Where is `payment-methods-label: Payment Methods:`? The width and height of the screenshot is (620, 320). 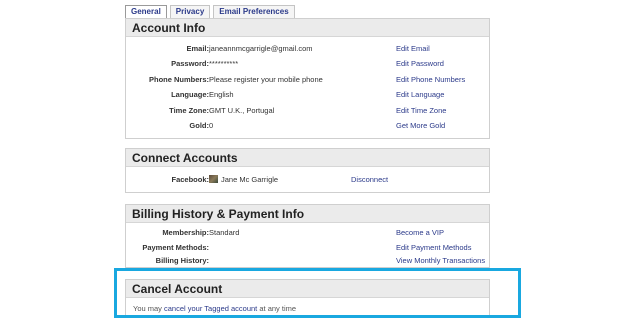 payment-methods-label: Payment Methods: is located at coordinates (175, 247).